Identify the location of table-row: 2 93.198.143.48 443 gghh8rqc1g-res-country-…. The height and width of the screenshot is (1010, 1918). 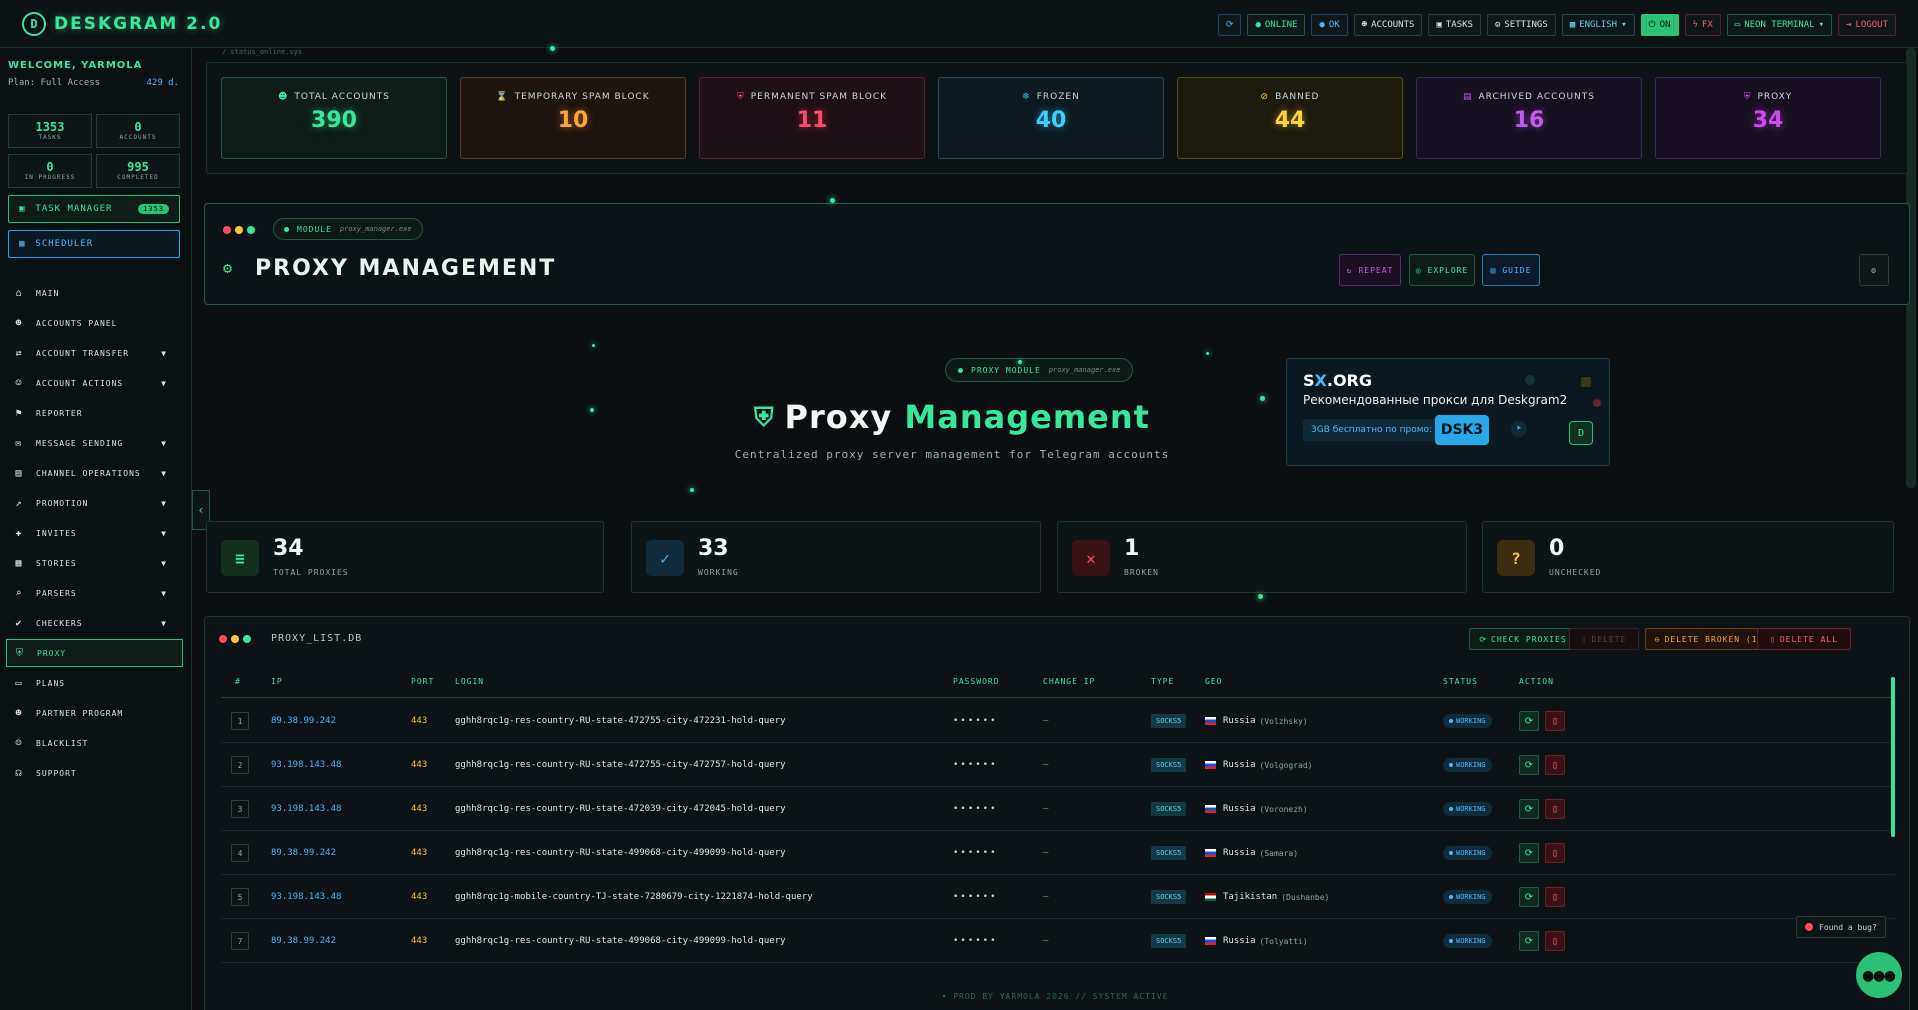
(1058, 765).